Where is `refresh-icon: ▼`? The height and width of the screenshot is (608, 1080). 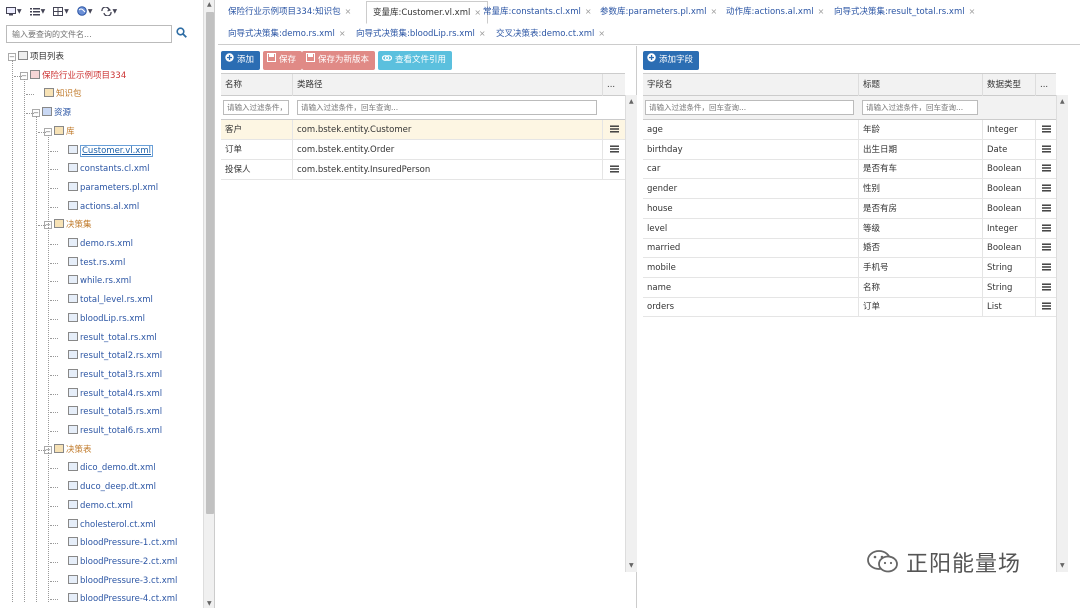 refresh-icon: ▼ is located at coordinates (108, 11).